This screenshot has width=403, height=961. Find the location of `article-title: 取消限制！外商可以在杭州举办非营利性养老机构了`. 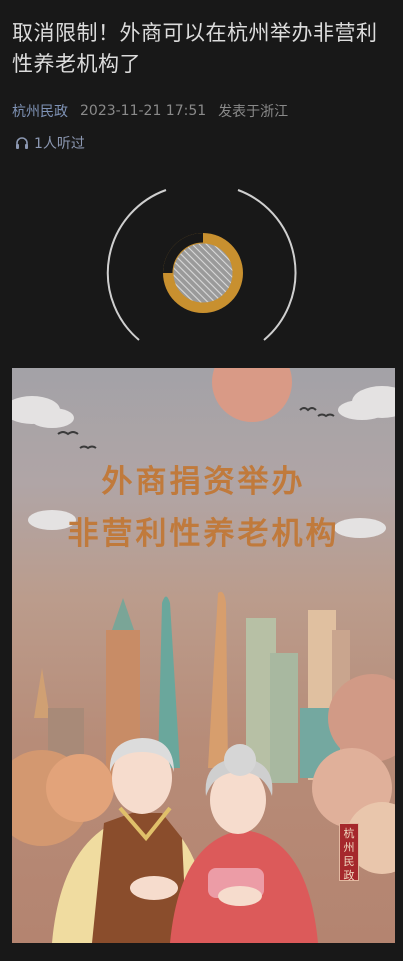

article-title: 取消限制！外商可以在杭州举办非营利性养老机构了 is located at coordinates (195, 48).